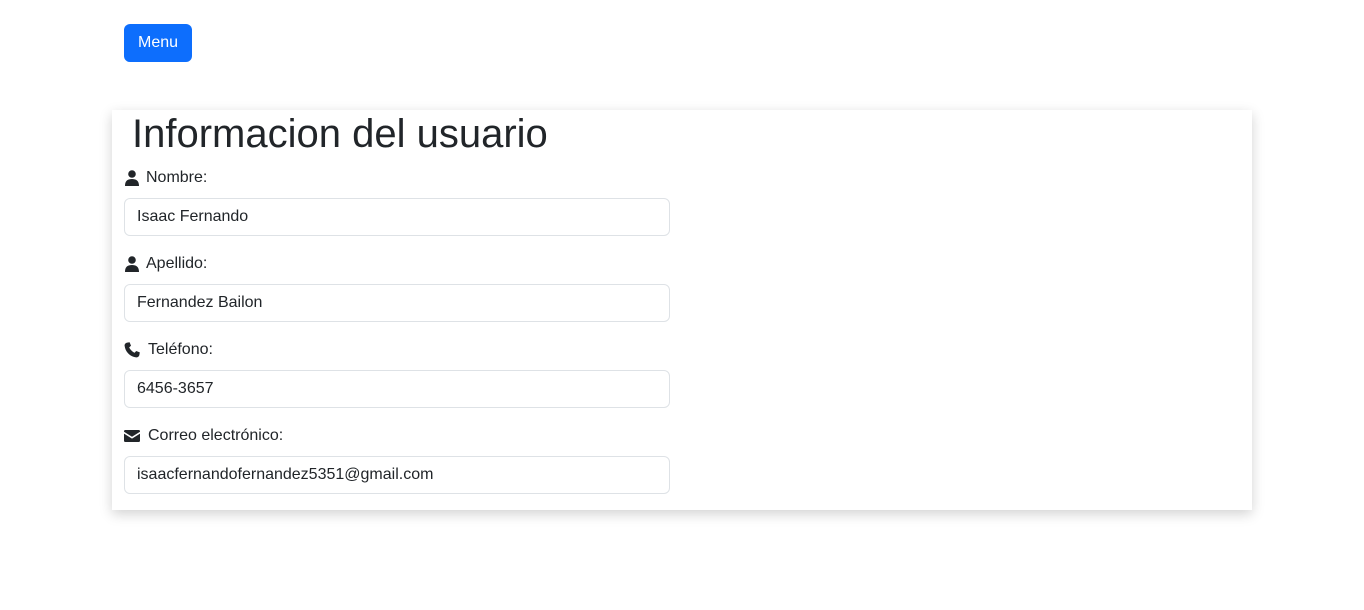 This screenshot has width=1364, height=610. Describe the element at coordinates (180, 349) in the screenshot. I see `phone-label-text: Teléfono:` at that location.